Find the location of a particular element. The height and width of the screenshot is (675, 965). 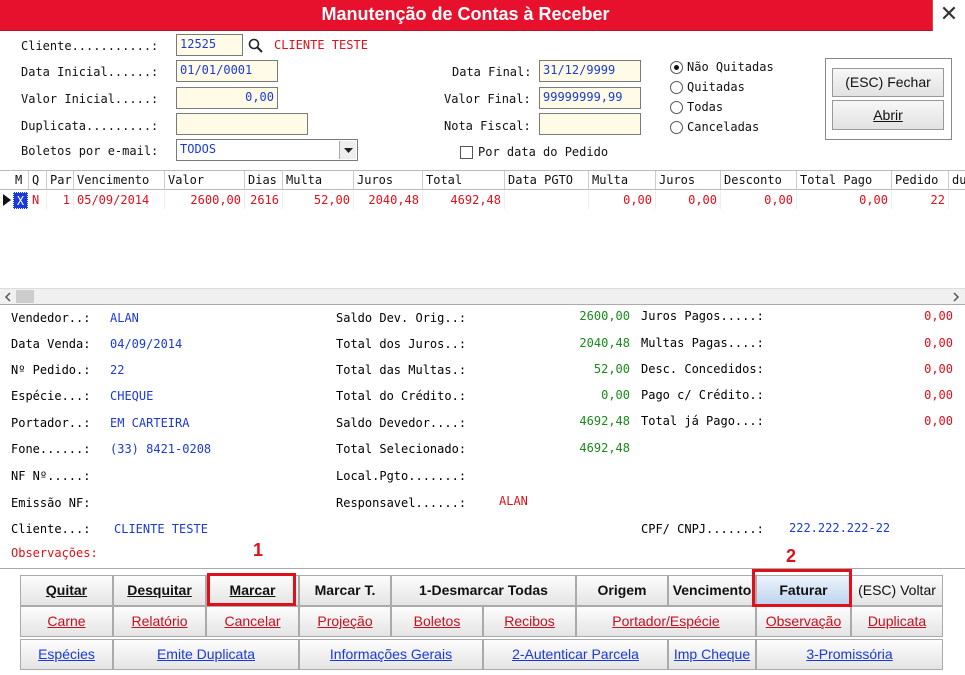

valor-inicial-input: 0,00 is located at coordinates (227, 98).